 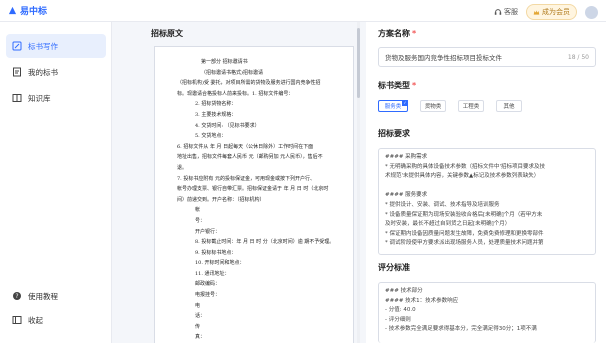 What do you see at coordinates (397, 33) in the screenshot?
I see `name-label: 方案名称 *` at bounding box center [397, 33].